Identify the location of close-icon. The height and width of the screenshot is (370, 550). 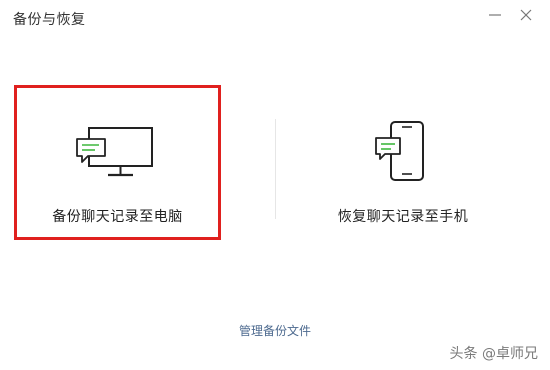
(526, 15).